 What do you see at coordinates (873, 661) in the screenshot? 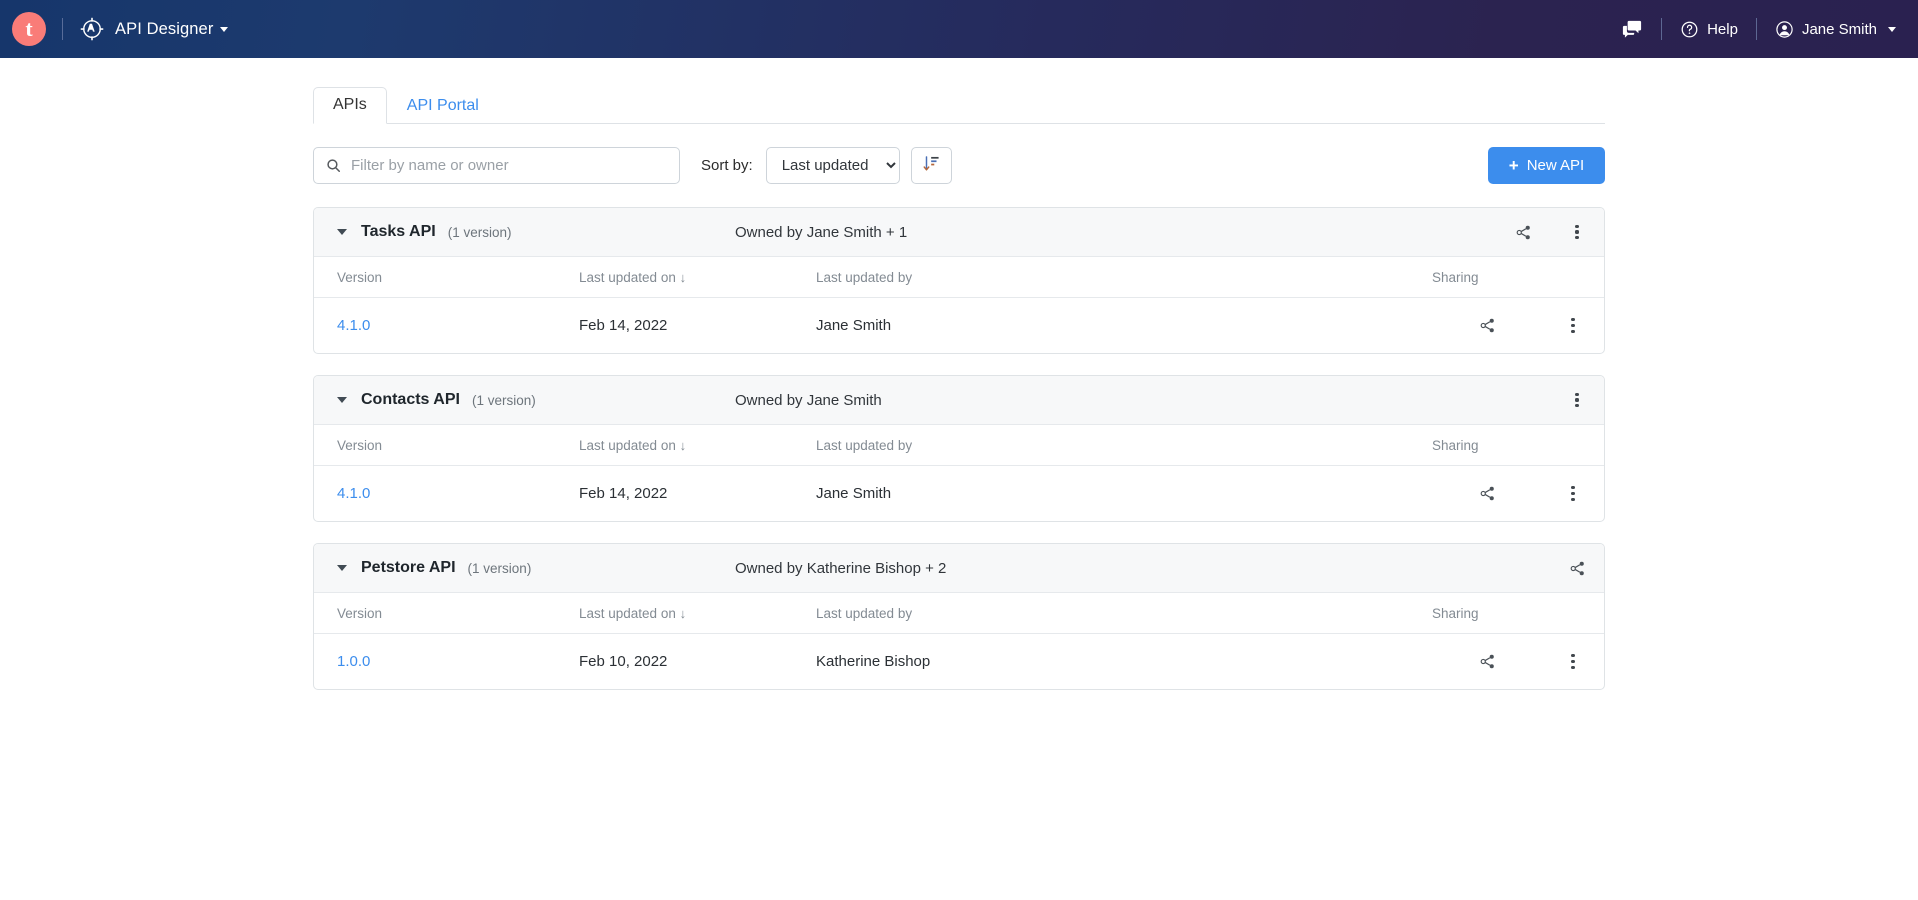
I see `last-updated-by-cell: Katherine Bishop` at bounding box center [873, 661].